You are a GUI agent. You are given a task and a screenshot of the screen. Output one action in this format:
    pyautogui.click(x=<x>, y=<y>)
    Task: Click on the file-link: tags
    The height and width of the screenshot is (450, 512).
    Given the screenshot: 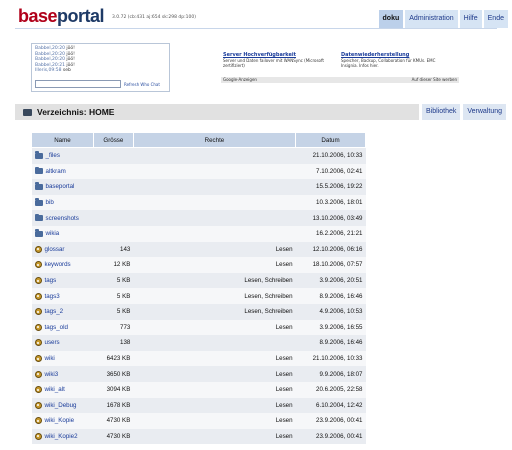 What is the action you would take?
    pyautogui.click(x=51, y=280)
    